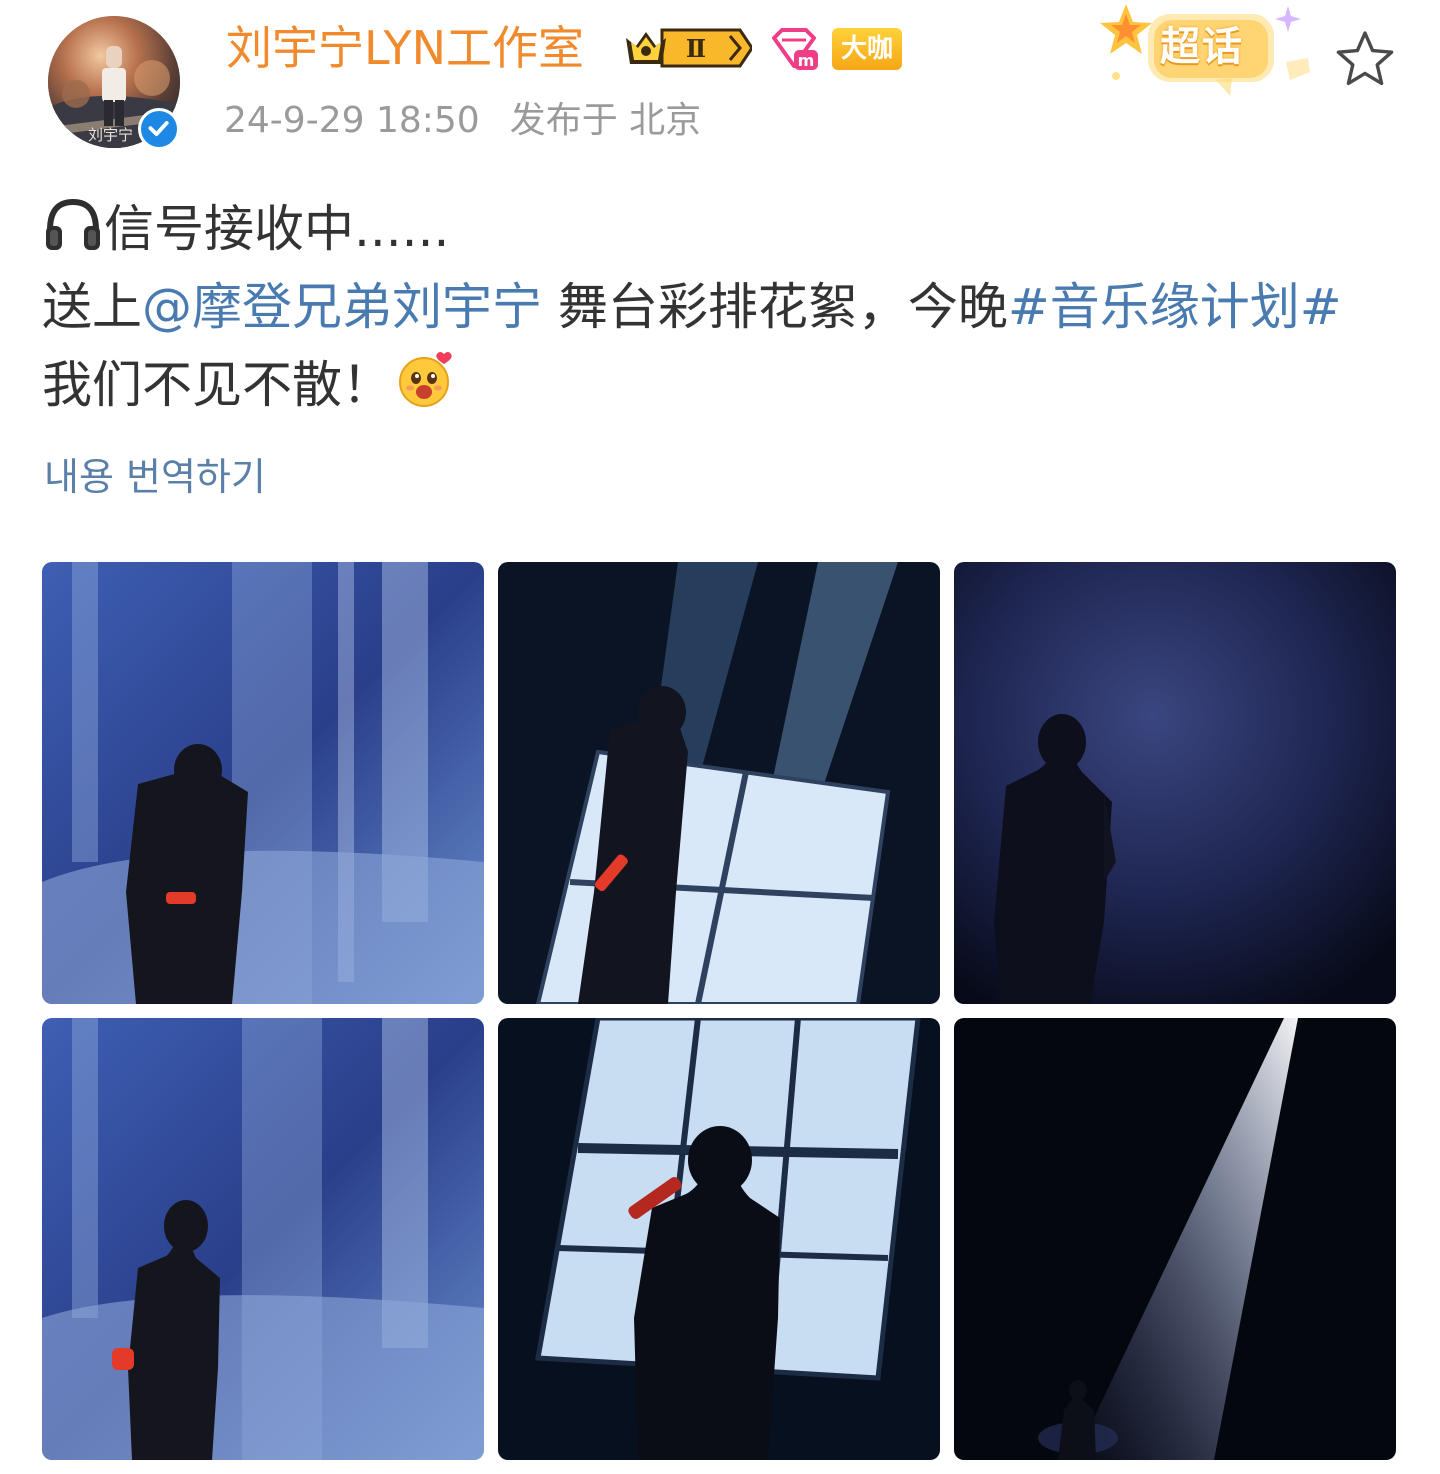 The height and width of the screenshot is (1474, 1440). What do you see at coordinates (426, 380) in the screenshot?
I see `love-emoji-icon` at bounding box center [426, 380].